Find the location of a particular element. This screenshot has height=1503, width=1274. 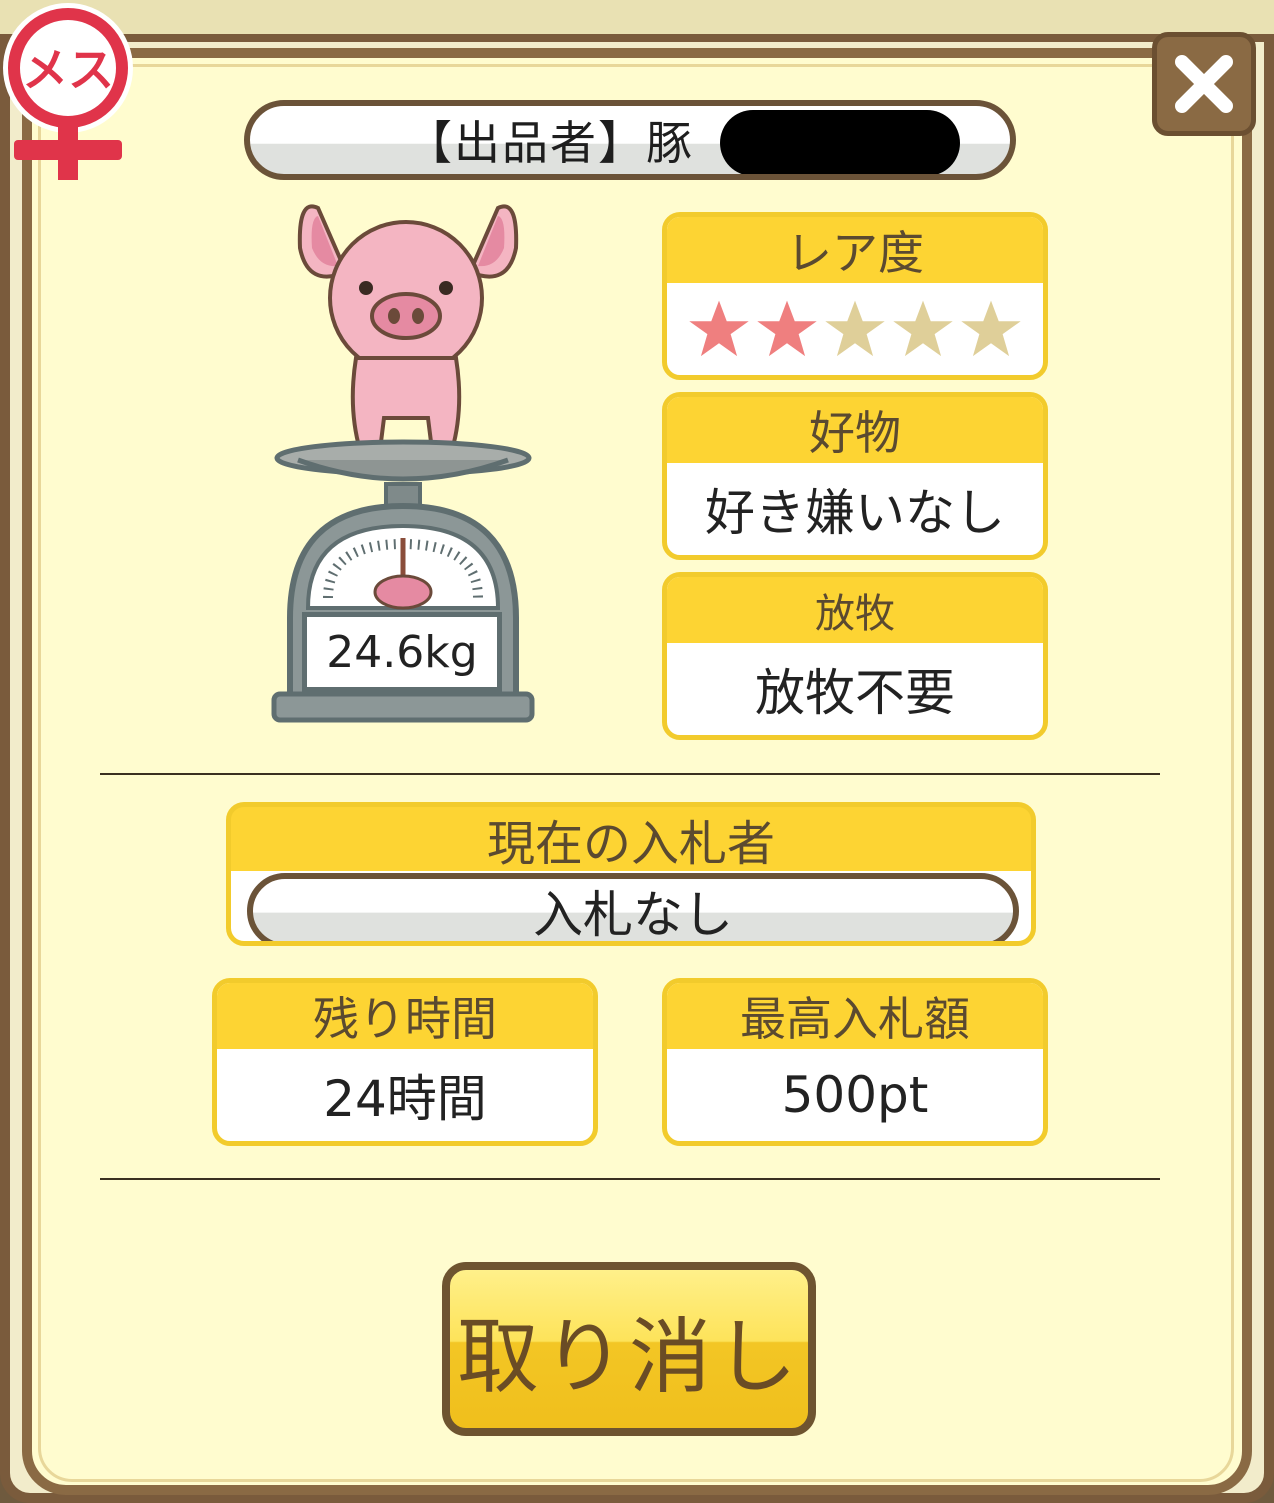

grazing-box: 放牧 放牧不要 is located at coordinates (855, 656).